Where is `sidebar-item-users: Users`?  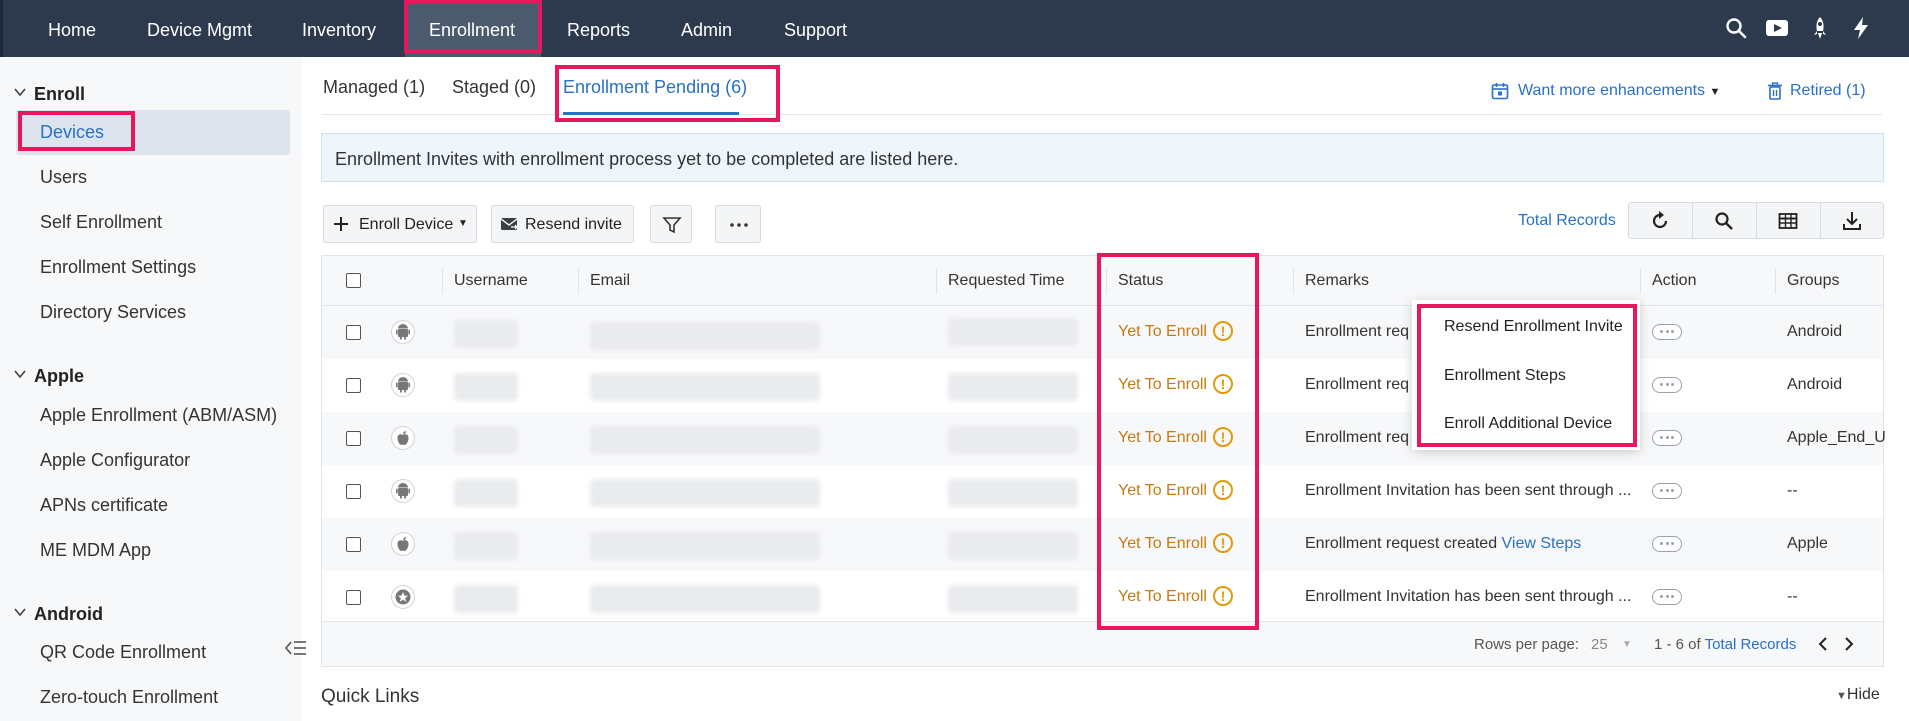
sidebar-item-users: Users is located at coordinates (63, 177).